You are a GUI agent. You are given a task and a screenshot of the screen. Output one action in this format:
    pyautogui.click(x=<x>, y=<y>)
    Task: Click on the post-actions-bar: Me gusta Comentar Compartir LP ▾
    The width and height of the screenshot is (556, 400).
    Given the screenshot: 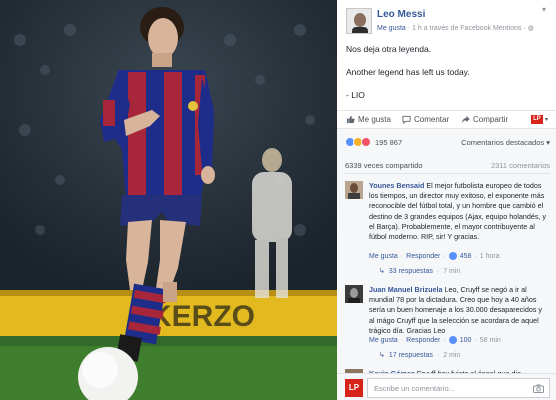 What is the action you would take?
    pyautogui.click(x=446, y=119)
    